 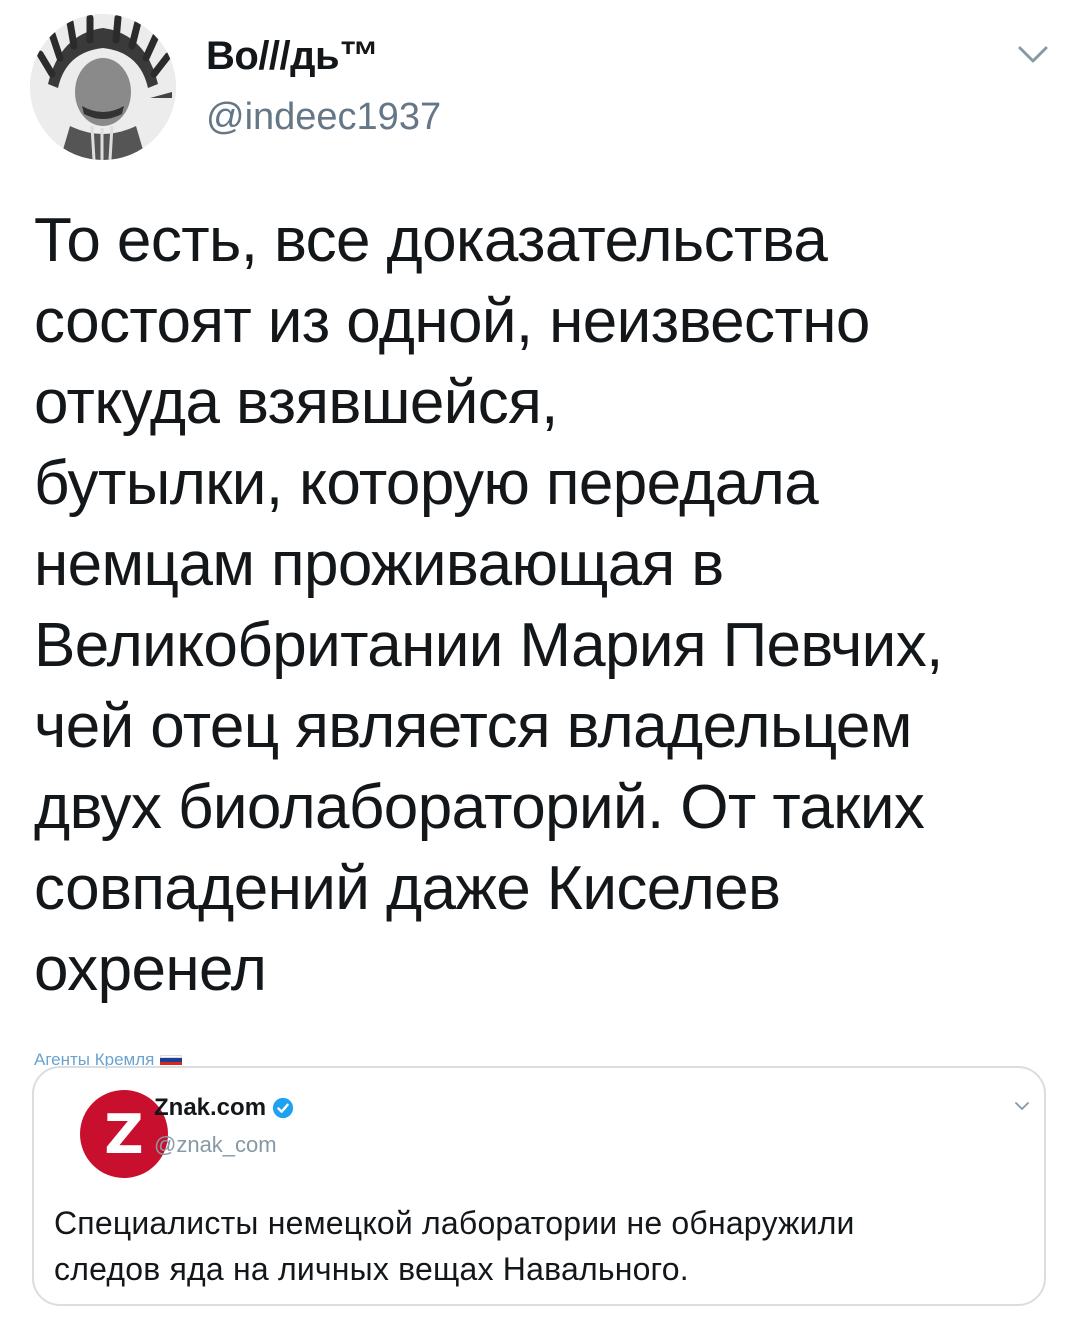 I want to click on author-display-name: Во///дь™, so click(x=292, y=56).